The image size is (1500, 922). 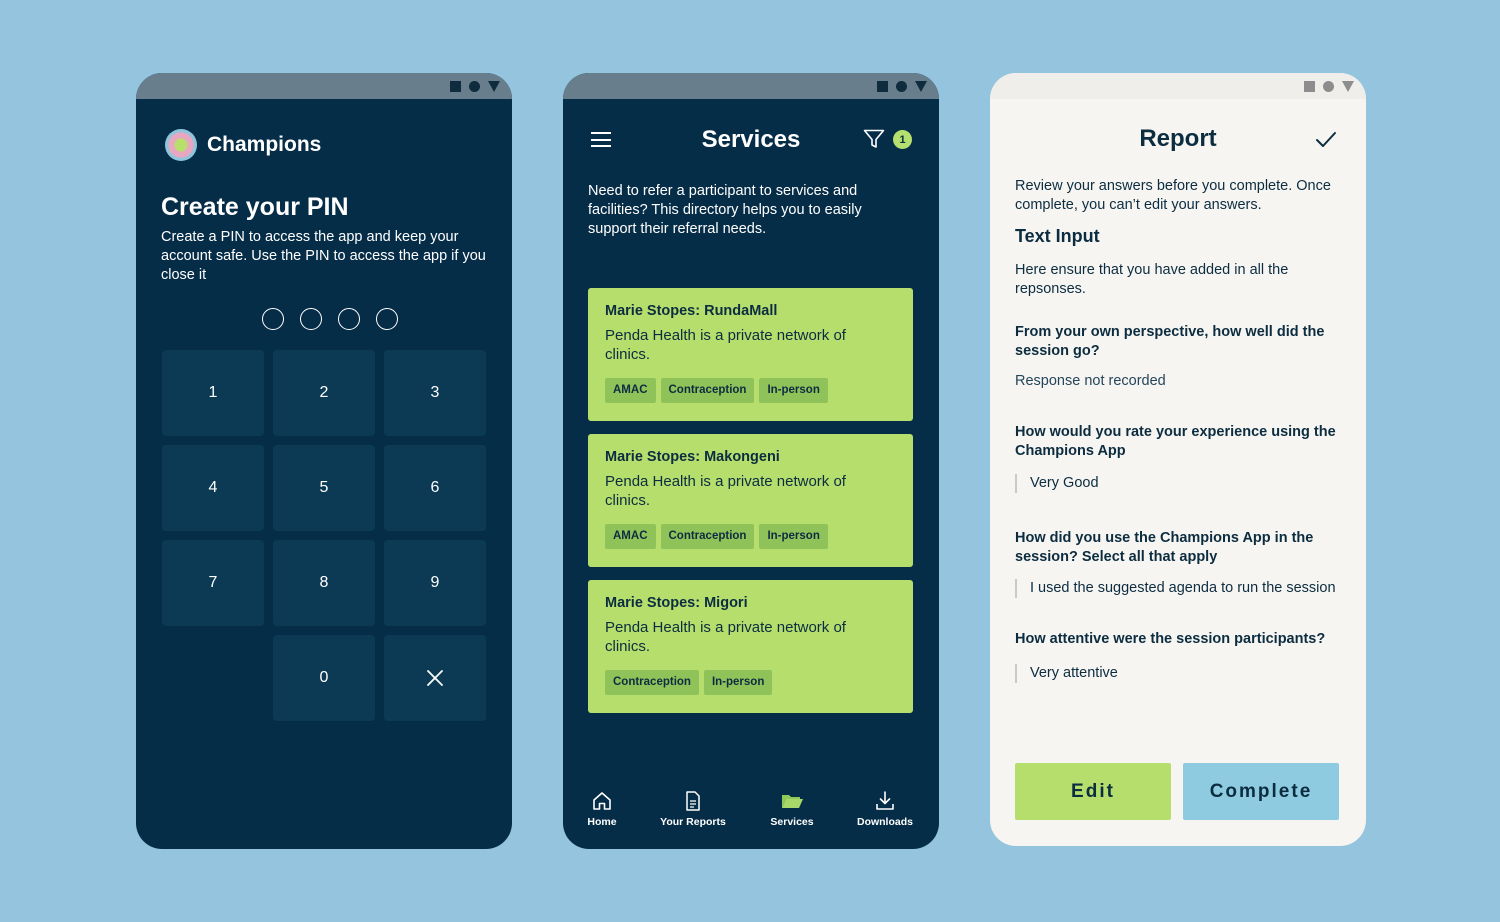 I want to click on check-icon, so click(x=1326, y=140).